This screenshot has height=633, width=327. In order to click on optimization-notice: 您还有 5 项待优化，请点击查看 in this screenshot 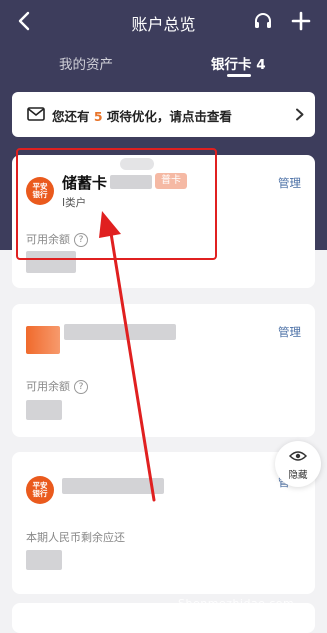, I will do `click(163, 114)`.